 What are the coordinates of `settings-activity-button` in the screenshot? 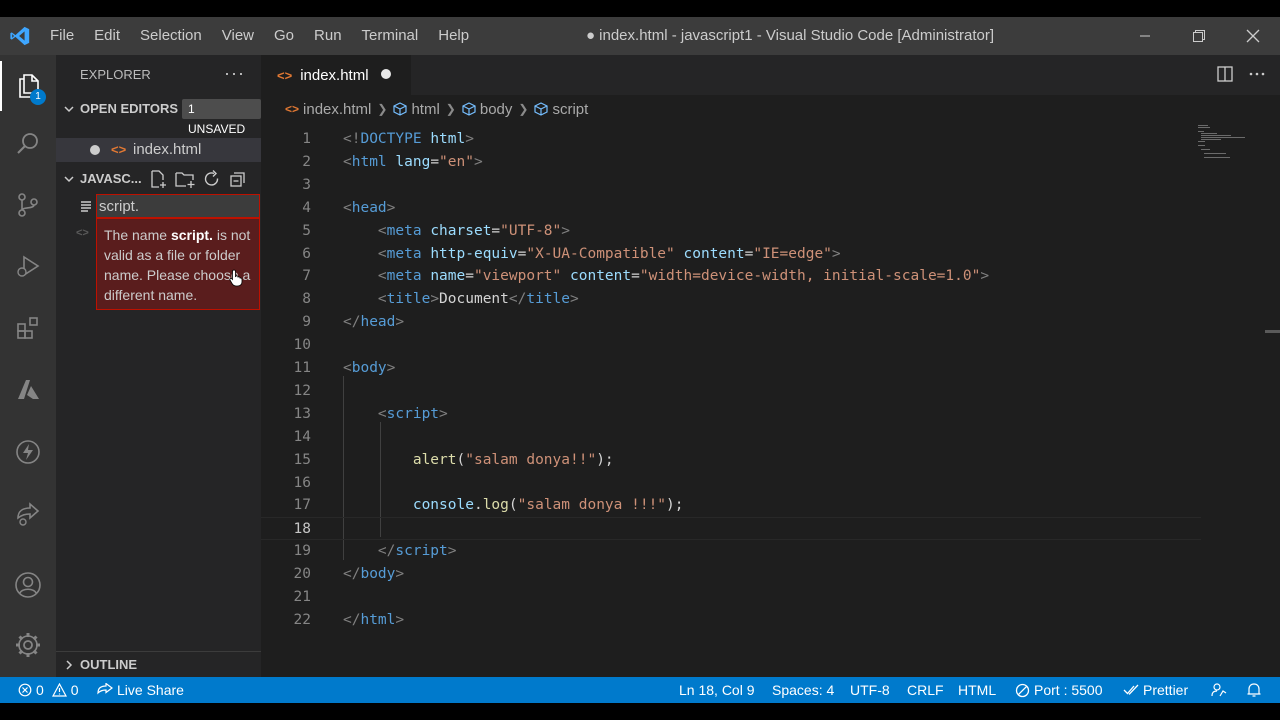 It's located at (28, 645).